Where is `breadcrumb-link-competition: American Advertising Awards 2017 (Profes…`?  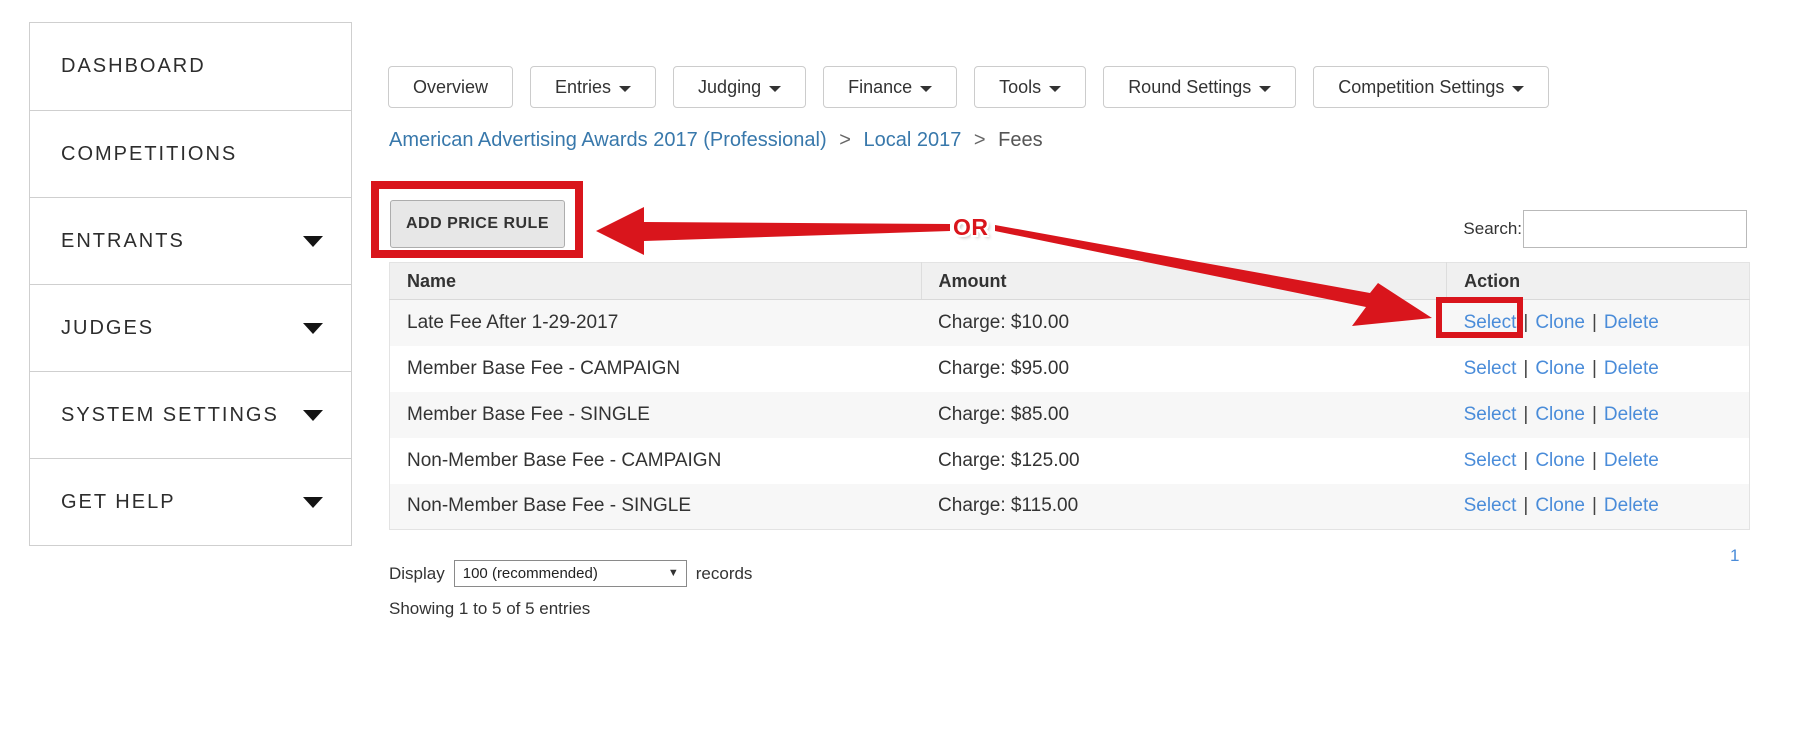
breadcrumb-link-competition: American Advertising Awards 2017 (Profes… is located at coordinates (608, 140).